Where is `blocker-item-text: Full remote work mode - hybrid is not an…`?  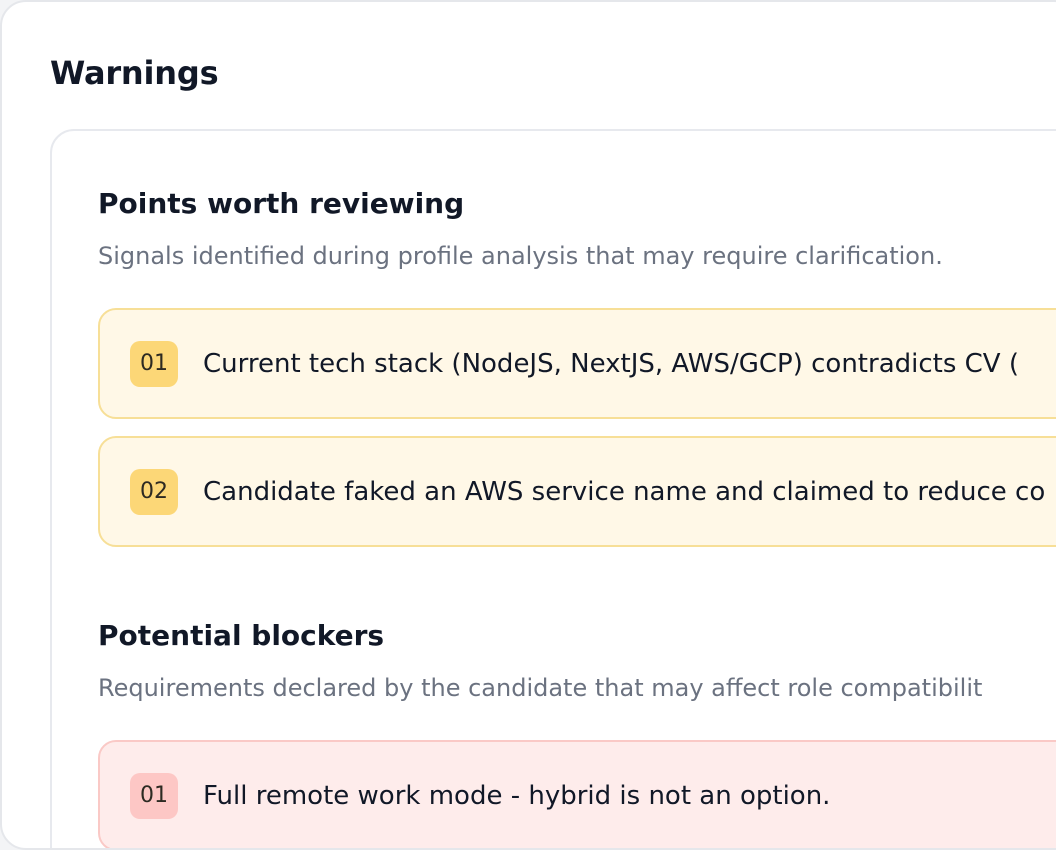 blocker-item-text: Full remote work mode - hybrid is not an… is located at coordinates (517, 796).